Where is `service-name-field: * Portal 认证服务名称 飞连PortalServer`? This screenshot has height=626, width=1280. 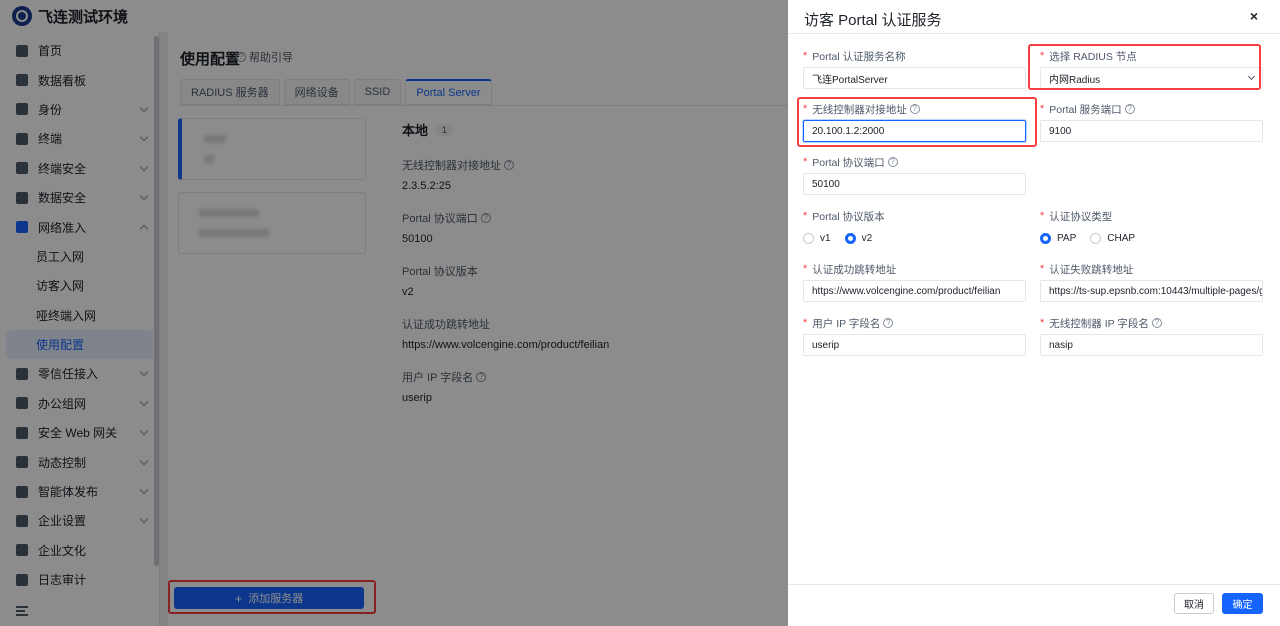
service-name-field: * Portal 认证服务名称 飞连PortalServer is located at coordinates (914, 69).